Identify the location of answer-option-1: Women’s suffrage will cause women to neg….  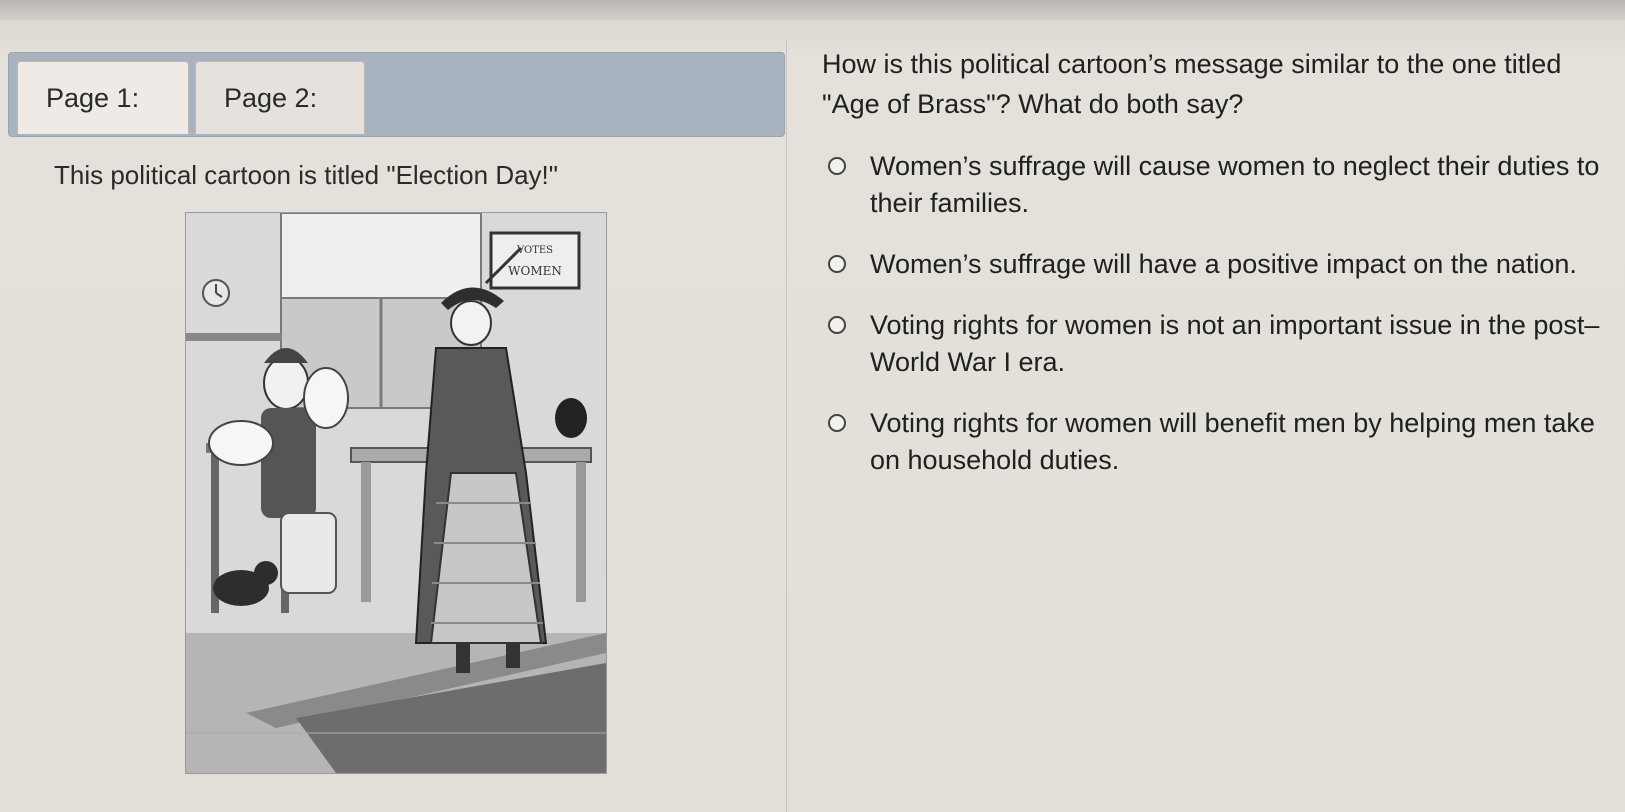
(1217, 185).